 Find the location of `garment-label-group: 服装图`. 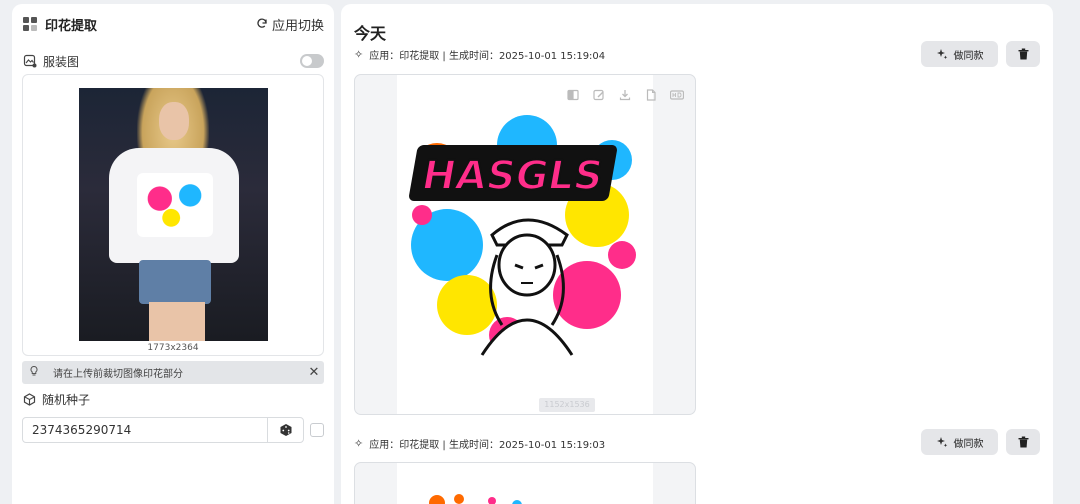

garment-label-group: 服装图 is located at coordinates (51, 61).